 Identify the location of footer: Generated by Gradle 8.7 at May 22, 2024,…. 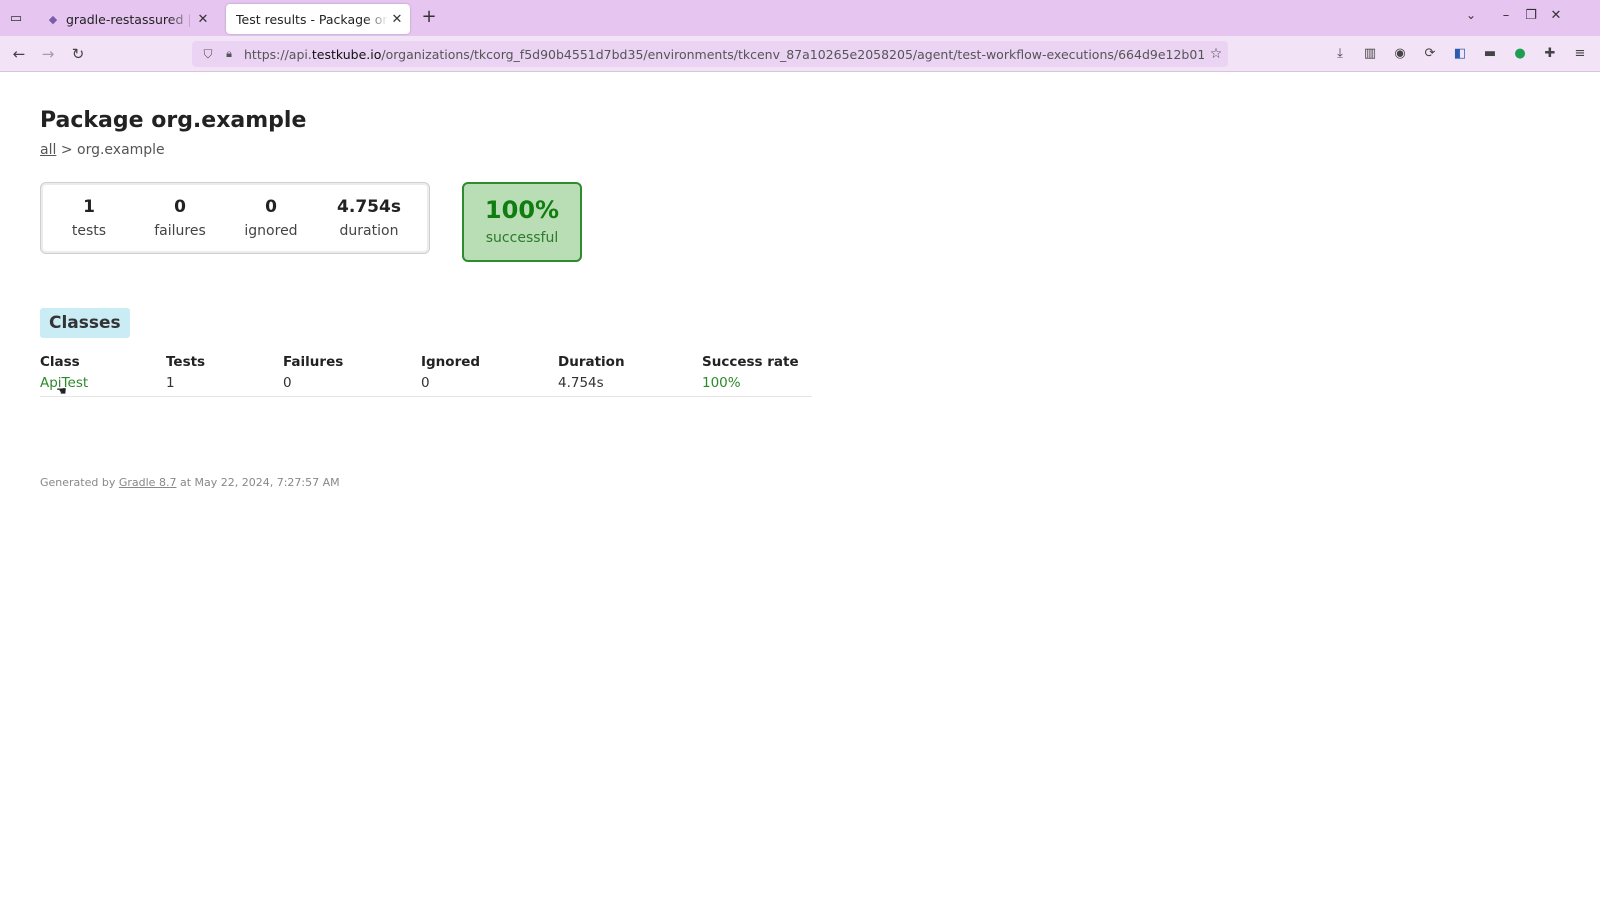
(190, 482).